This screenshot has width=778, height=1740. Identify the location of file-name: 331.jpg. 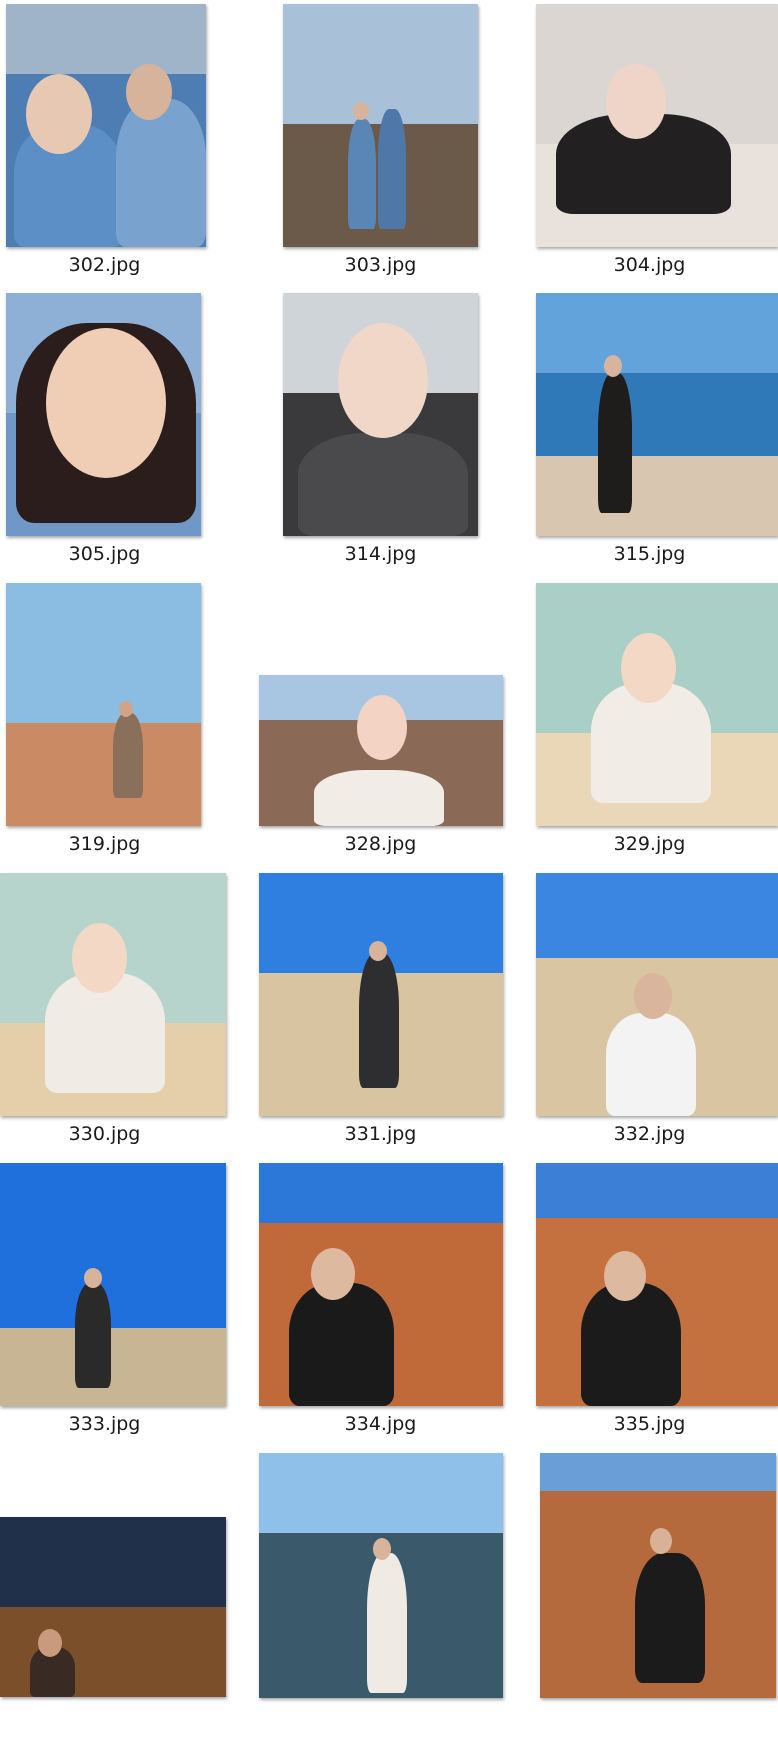
(380, 1134).